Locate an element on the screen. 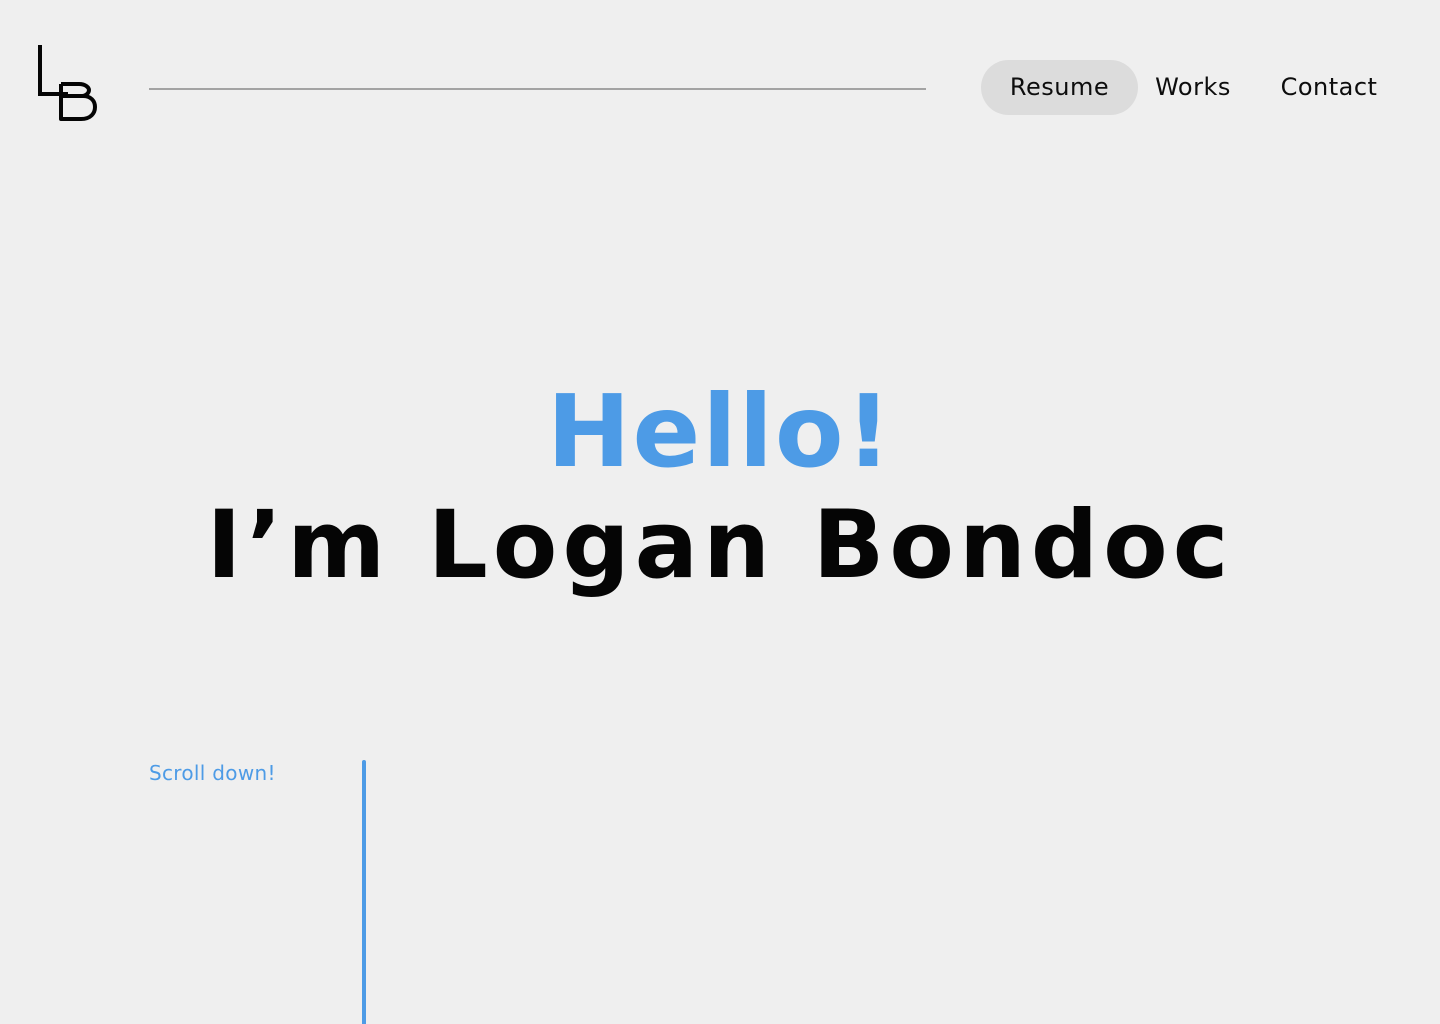 This screenshot has height=1024, width=1440. nav-works-link: Works is located at coordinates (1193, 87).